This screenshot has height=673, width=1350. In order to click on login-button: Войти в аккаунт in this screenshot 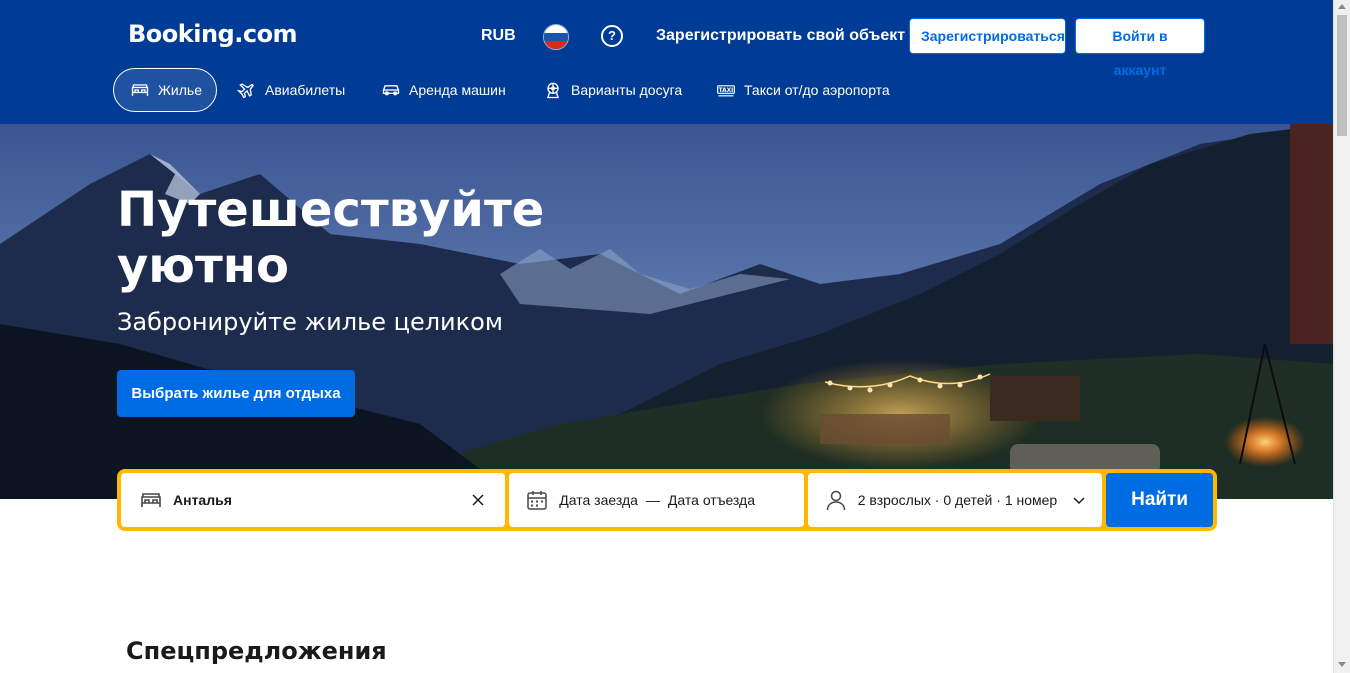, I will do `click(1140, 48)`.